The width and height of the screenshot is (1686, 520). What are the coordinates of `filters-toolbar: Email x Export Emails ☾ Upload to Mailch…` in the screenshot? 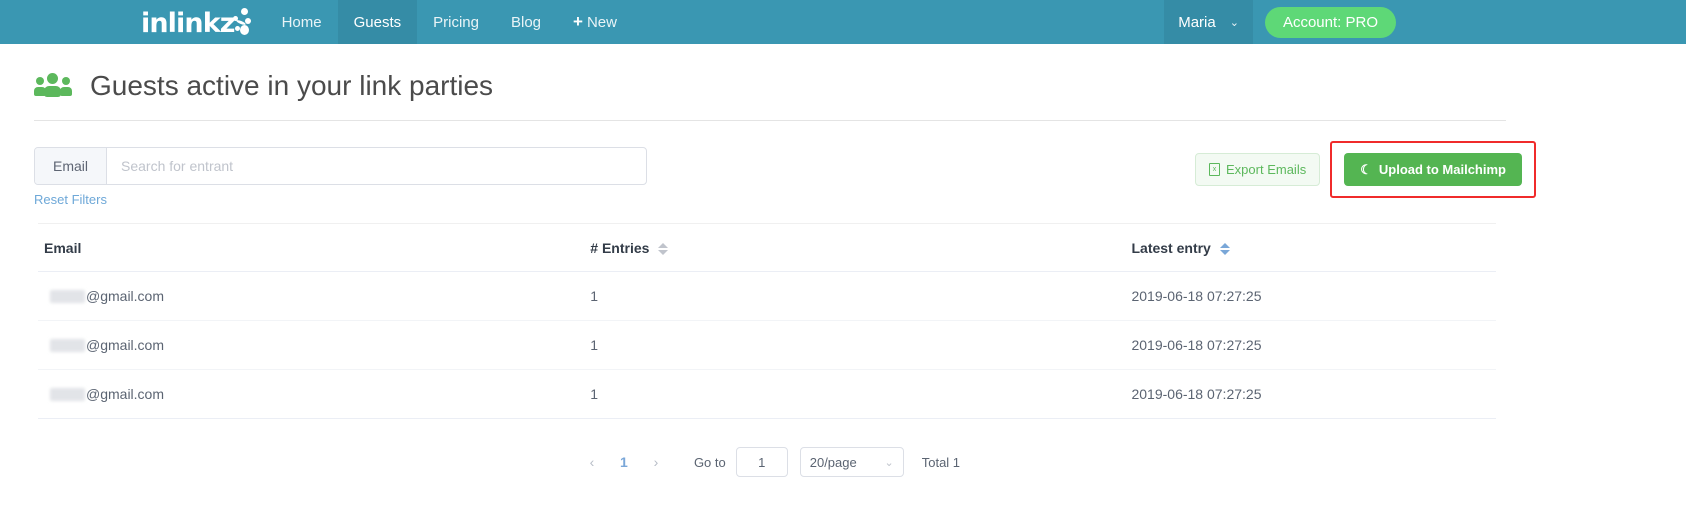 It's located at (843, 159).